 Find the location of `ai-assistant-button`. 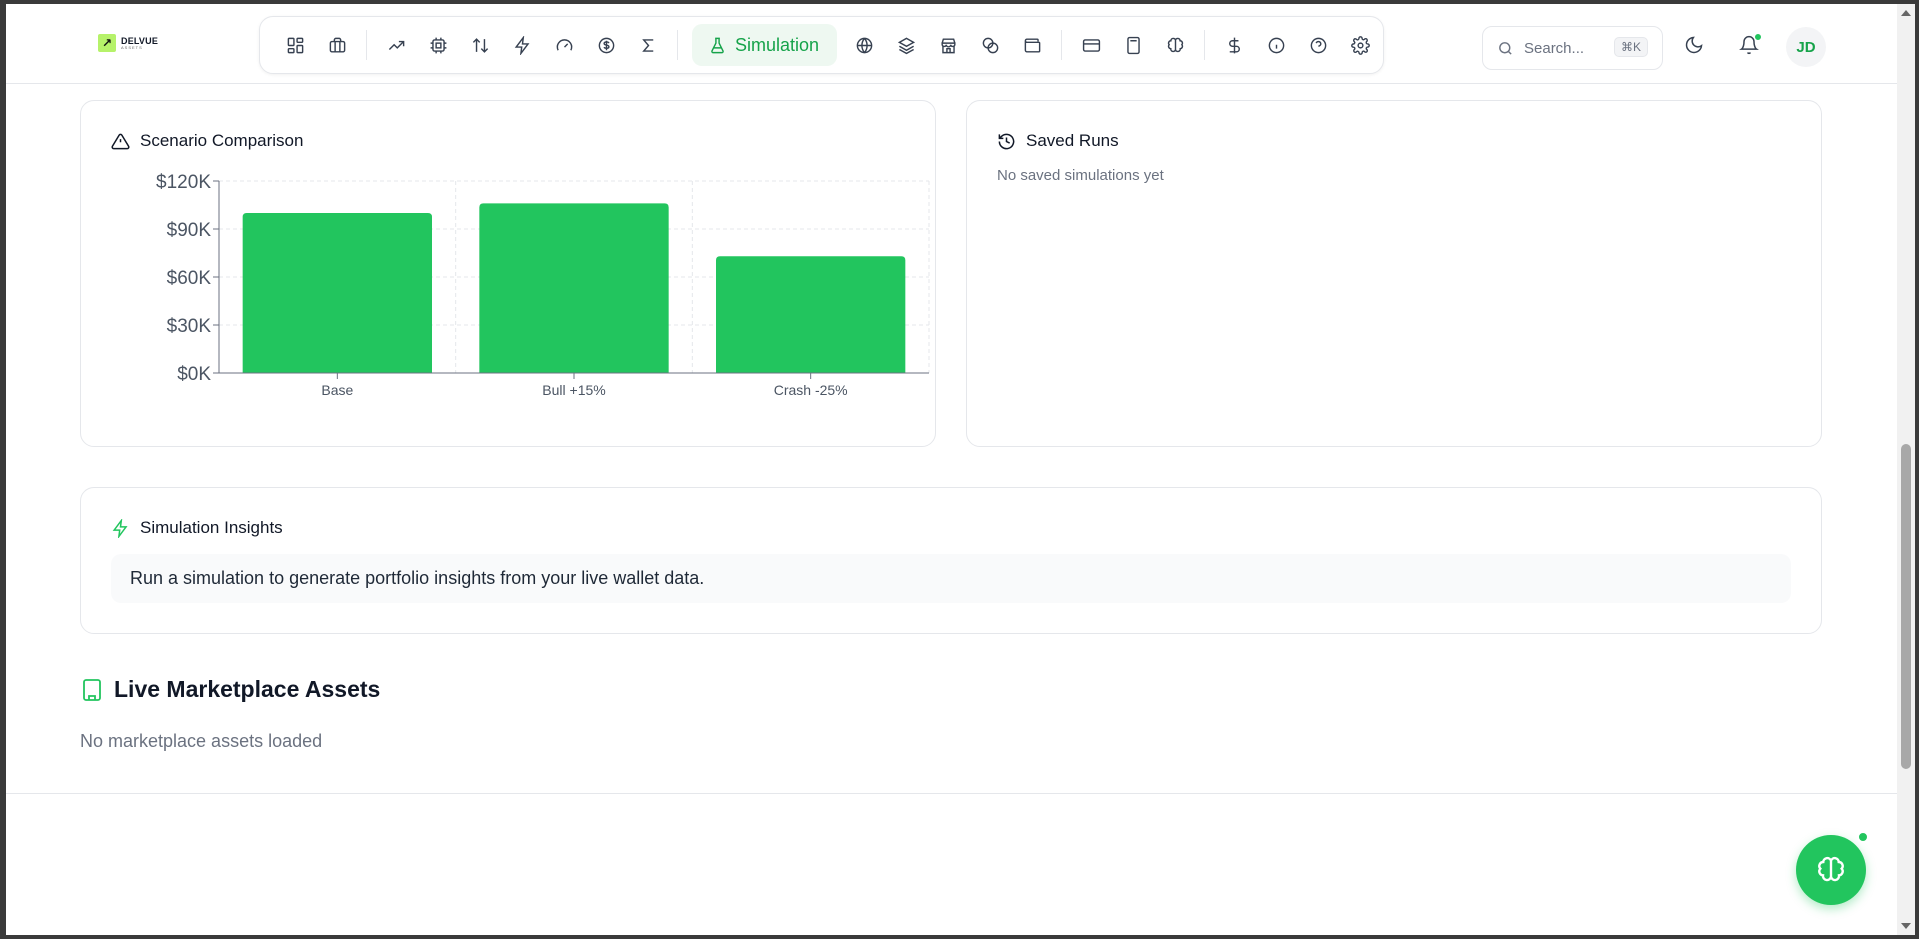

ai-assistant-button is located at coordinates (1831, 870).